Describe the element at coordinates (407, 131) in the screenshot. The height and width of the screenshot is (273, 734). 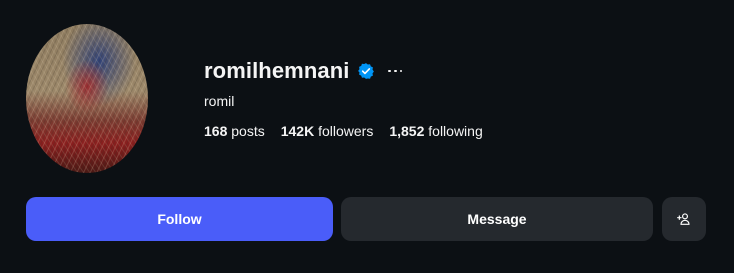
I see `following-count: 1,852` at that location.